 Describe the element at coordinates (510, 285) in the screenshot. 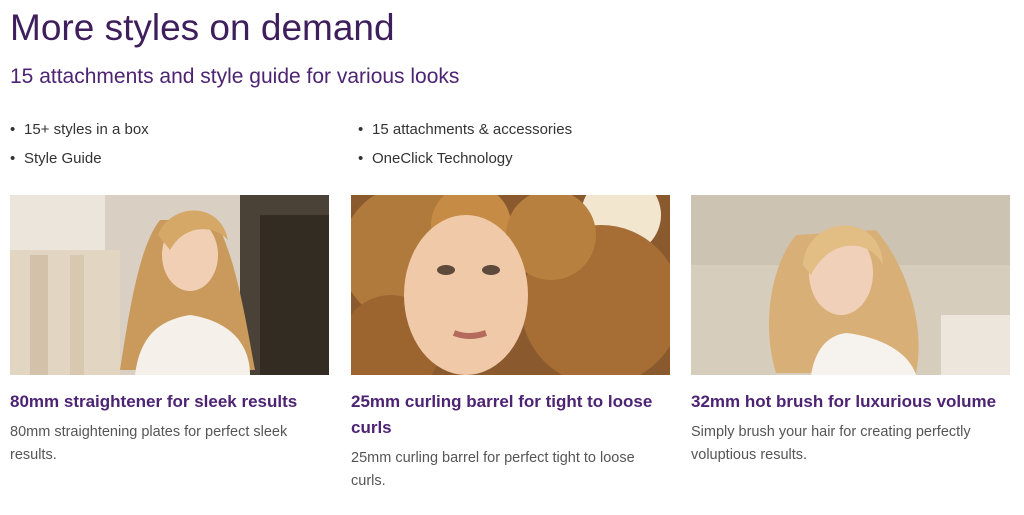

I see `curly-hair-photo` at that location.